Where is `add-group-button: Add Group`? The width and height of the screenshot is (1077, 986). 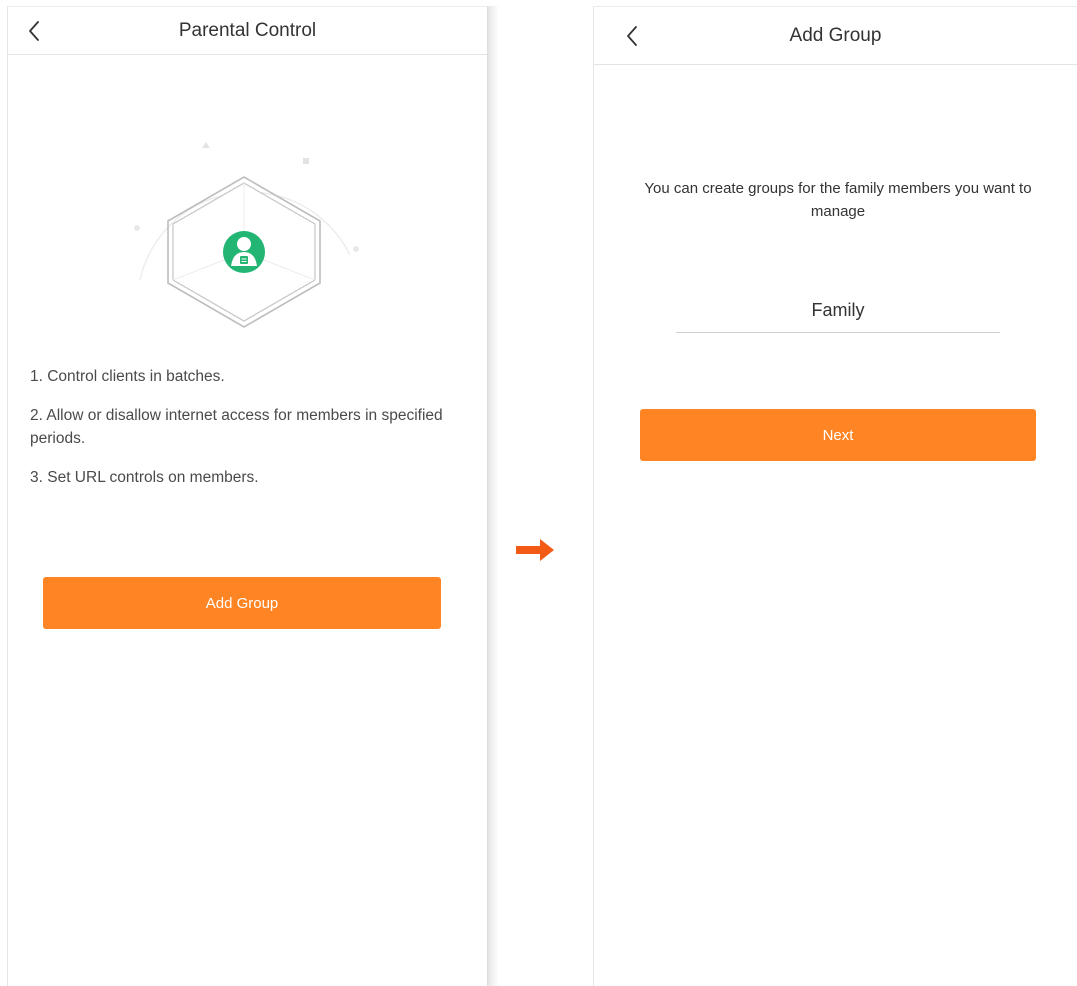
add-group-button: Add Group is located at coordinates (242, 603).